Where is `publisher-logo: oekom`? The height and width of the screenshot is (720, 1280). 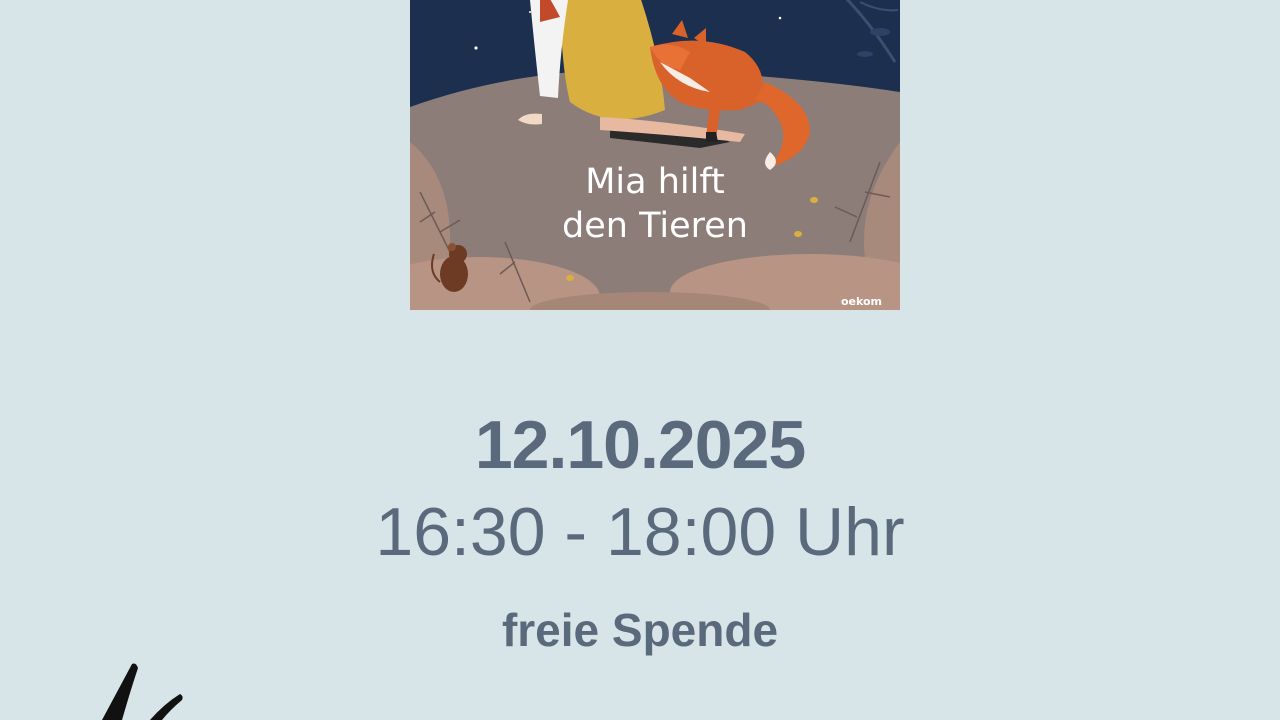
publisher-logo: oekom is located at coordinates (861, 301).